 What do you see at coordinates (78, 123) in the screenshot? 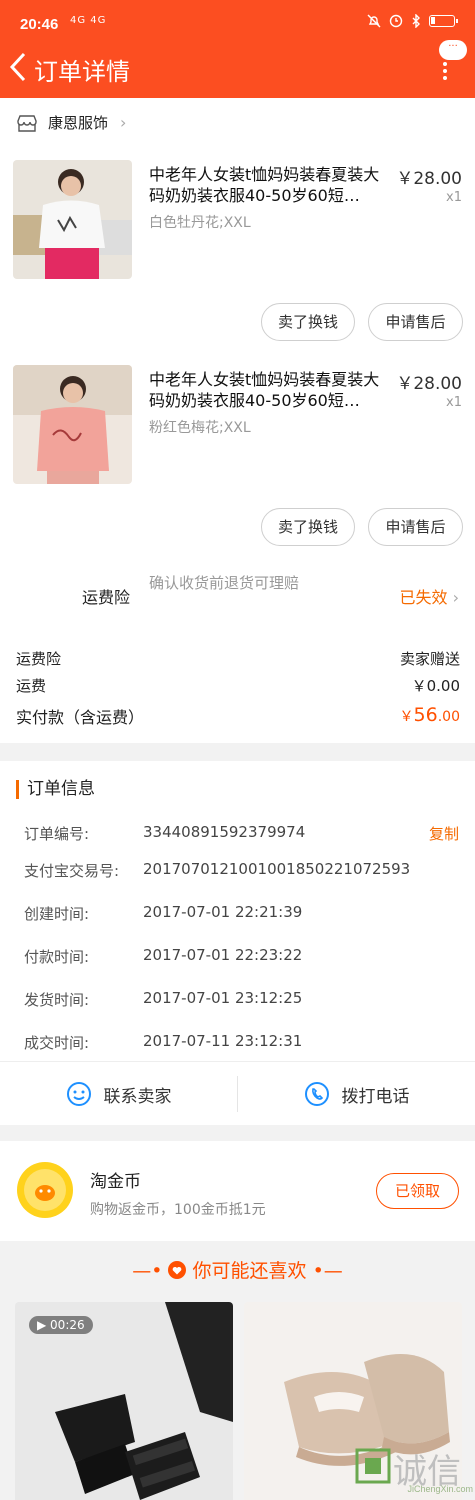
I see `shop-name: 康恩服饰` at bounding box center [78, 123].